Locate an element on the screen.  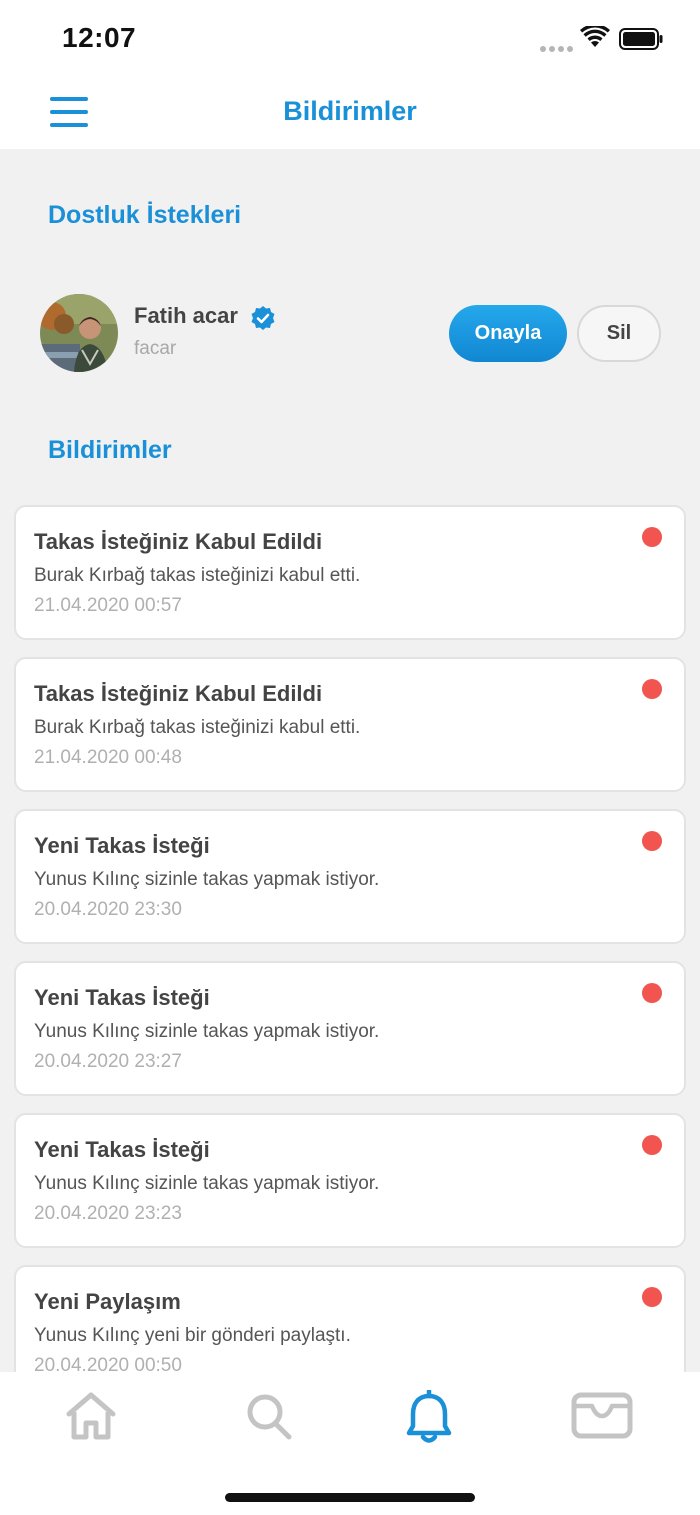
navigation-bar: Bildirimler is located at coordinates (350, 112).